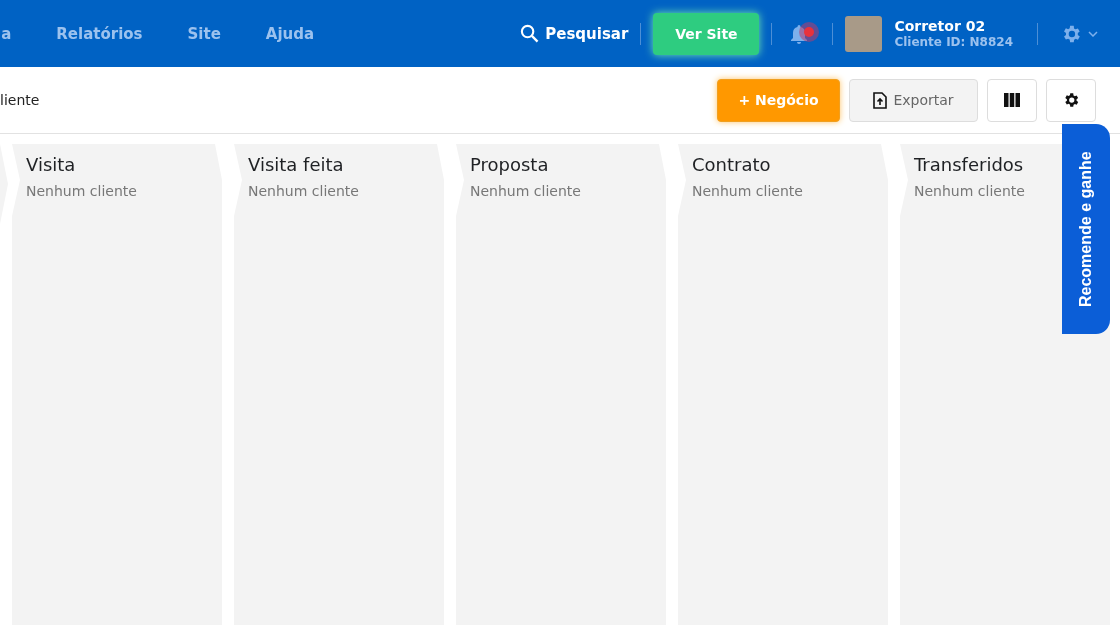 This screenshot has height=625, width=1120. What do you see at coordinates (530, 33) in the screenshot?
I see `search-icon` at bounding box center [530, 33].